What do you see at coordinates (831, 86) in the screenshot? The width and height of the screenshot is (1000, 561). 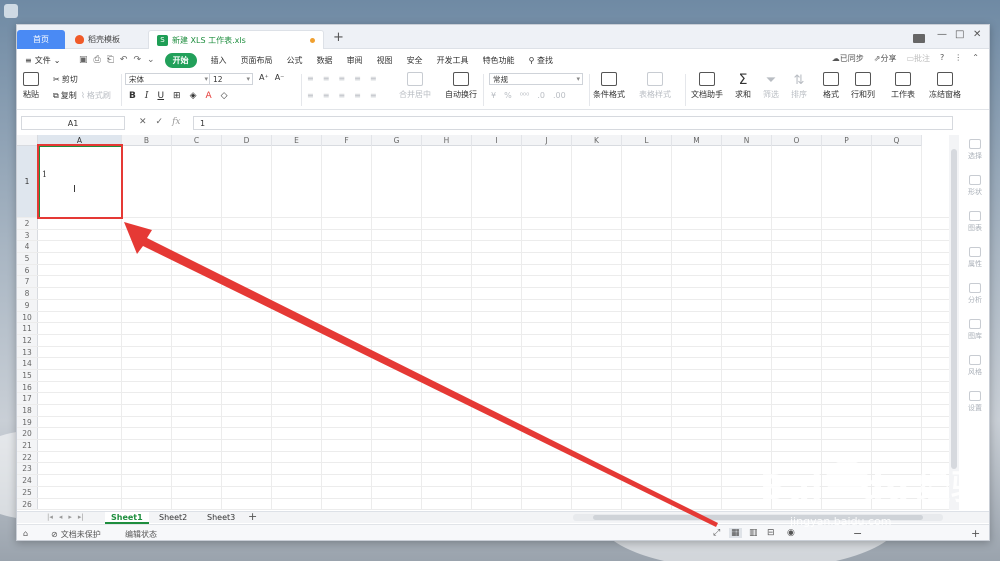 I see `format-button: 格式` at bounding box center [831, 86].